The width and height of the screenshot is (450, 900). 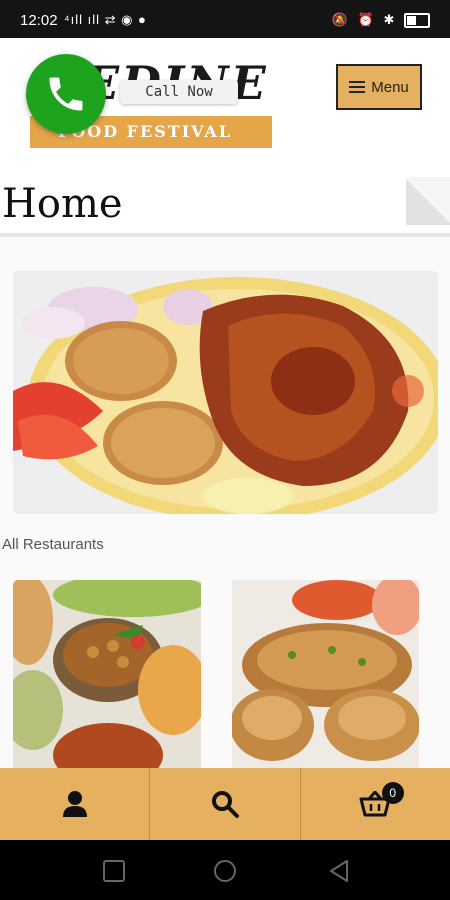 I want to click on status-system-icons: 🔕 ⏰ ✱, so click(x=380, y=20).